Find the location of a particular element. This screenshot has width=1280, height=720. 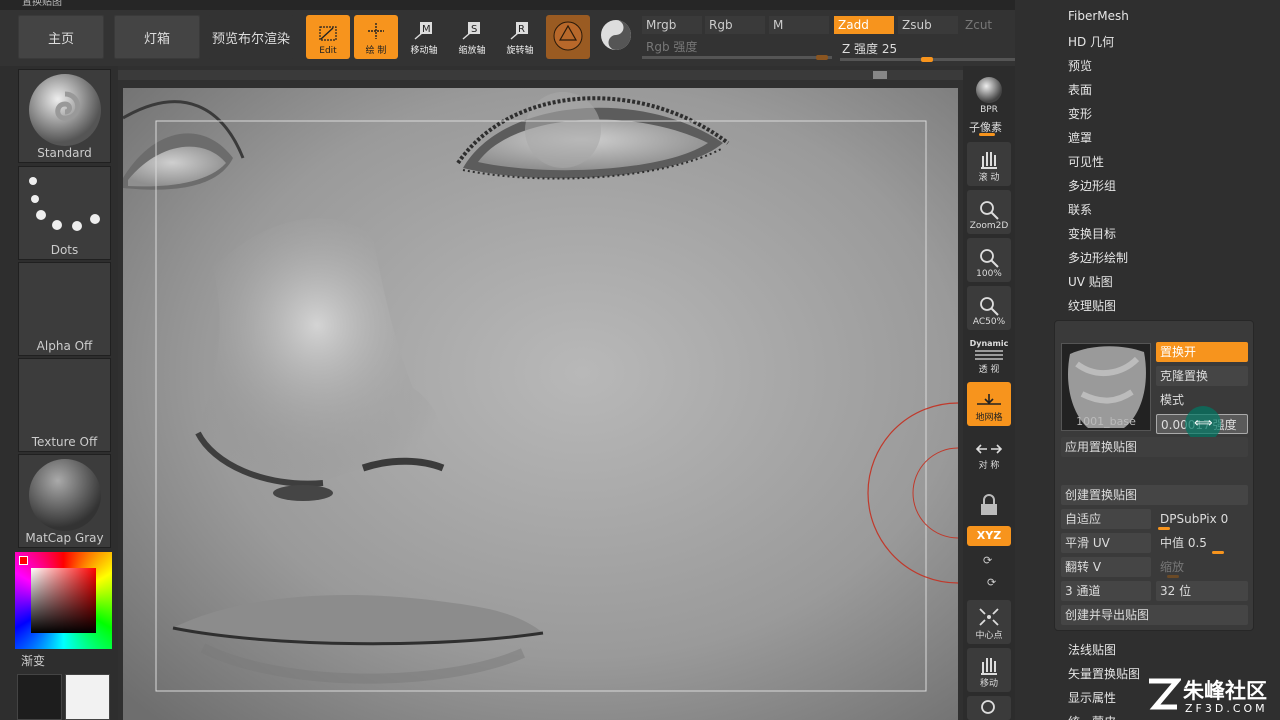

create-export-button: 创建并导出贴图 is located at coordinates (1154, 615).